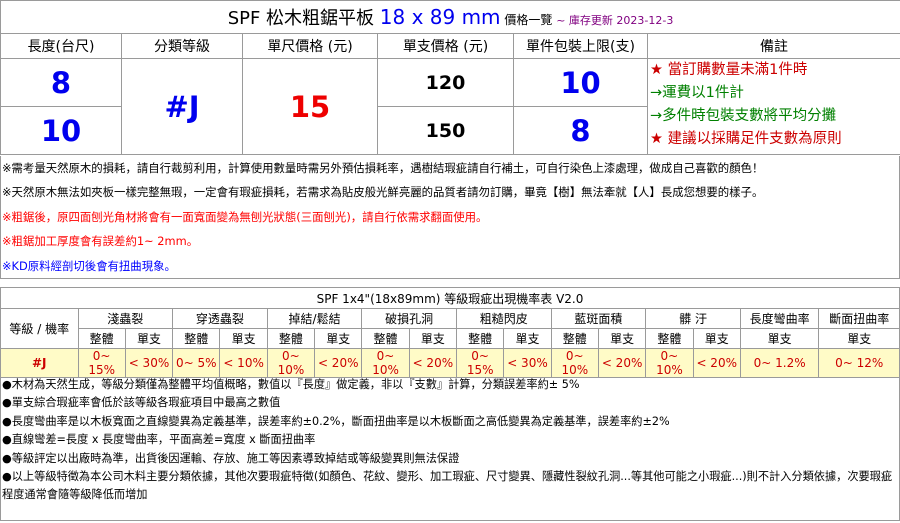  I want to click on grade-rate-header: 等級 / 機率, so click(39, 328).